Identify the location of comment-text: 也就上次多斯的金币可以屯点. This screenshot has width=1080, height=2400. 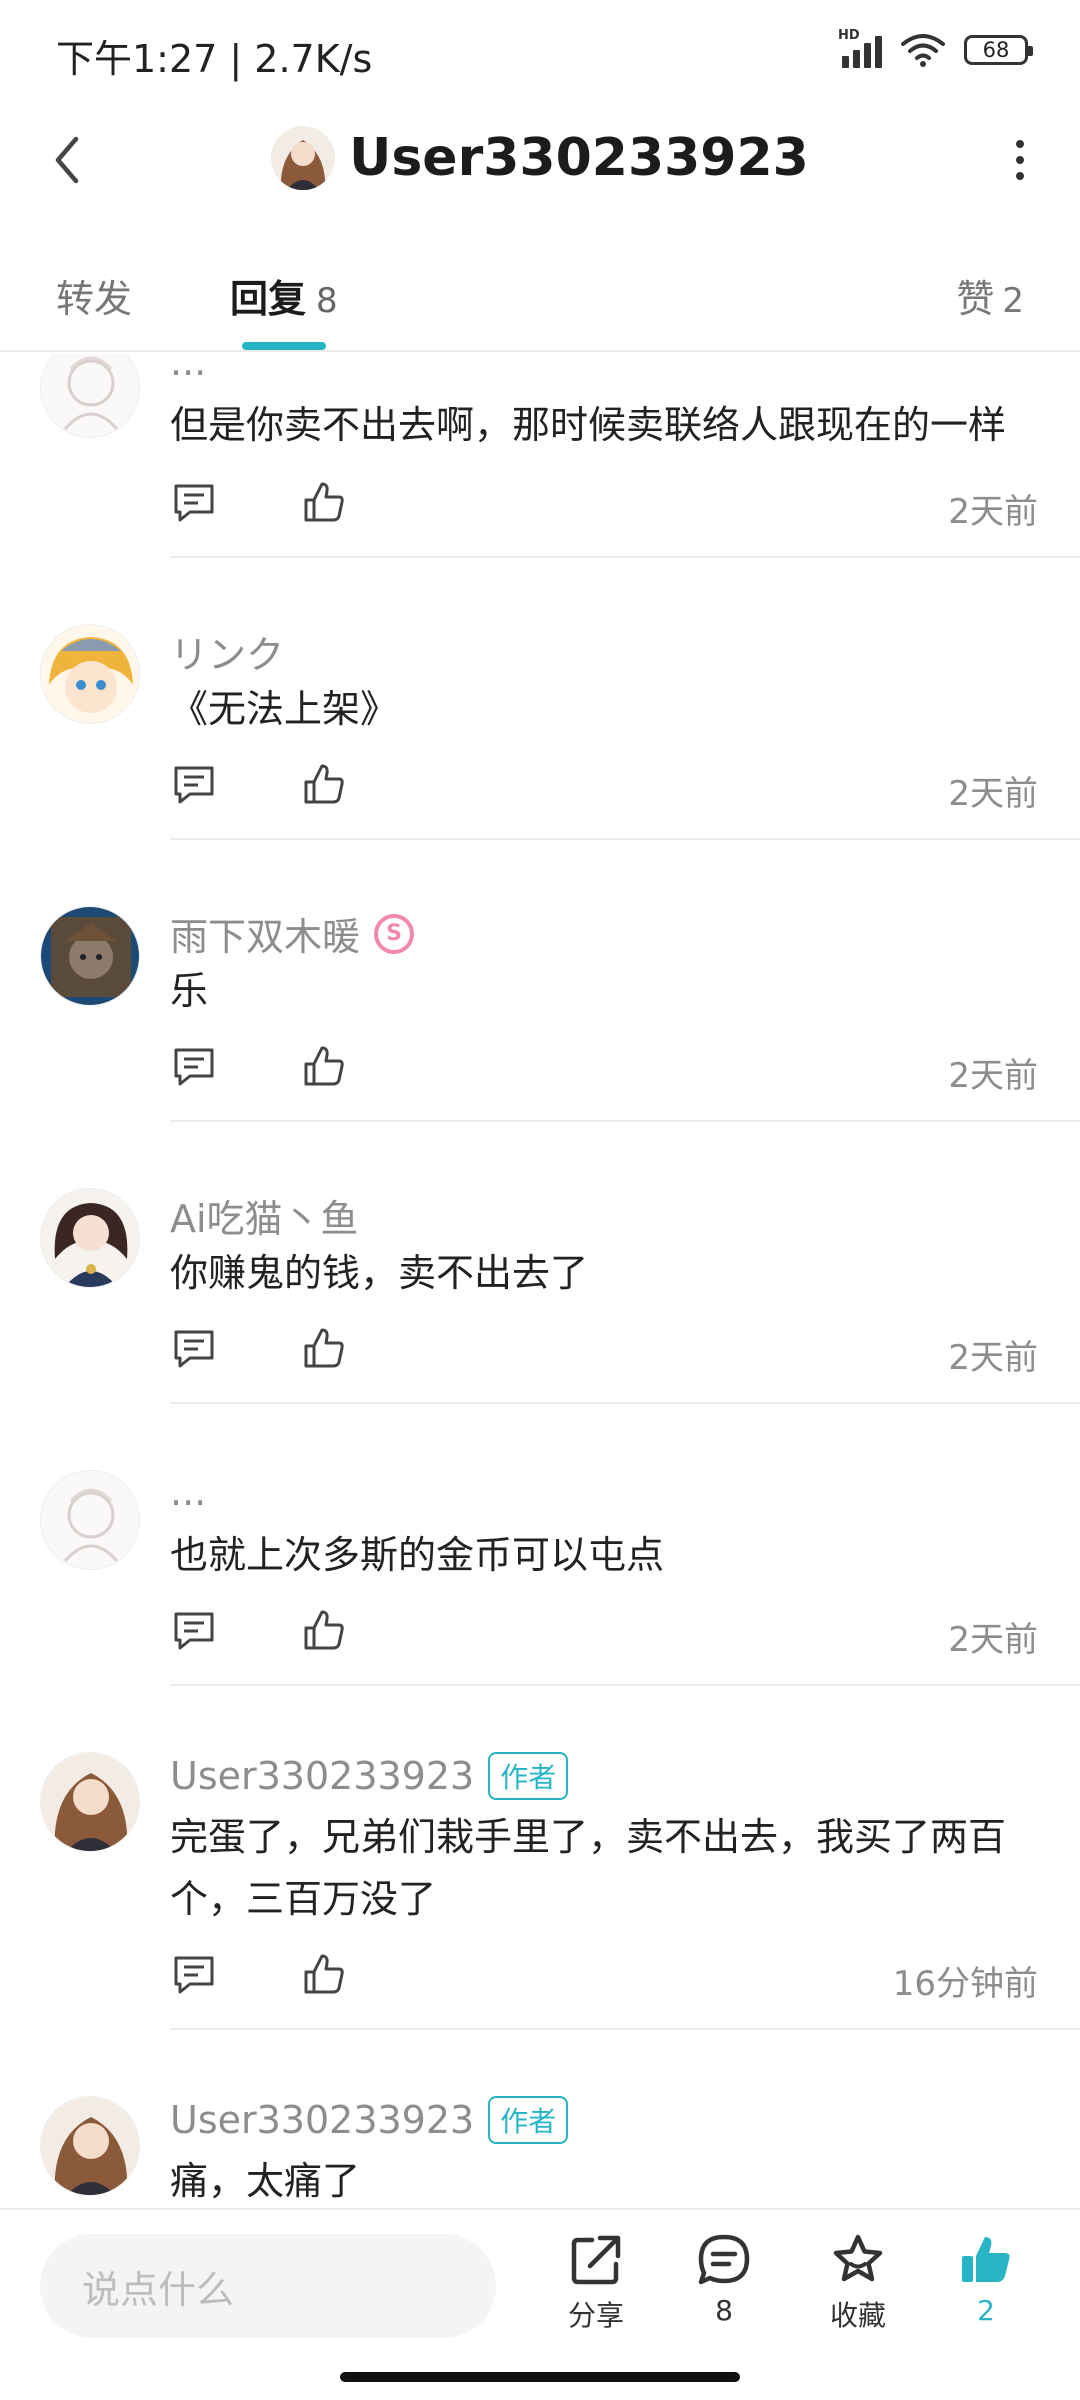
(417, 1555).